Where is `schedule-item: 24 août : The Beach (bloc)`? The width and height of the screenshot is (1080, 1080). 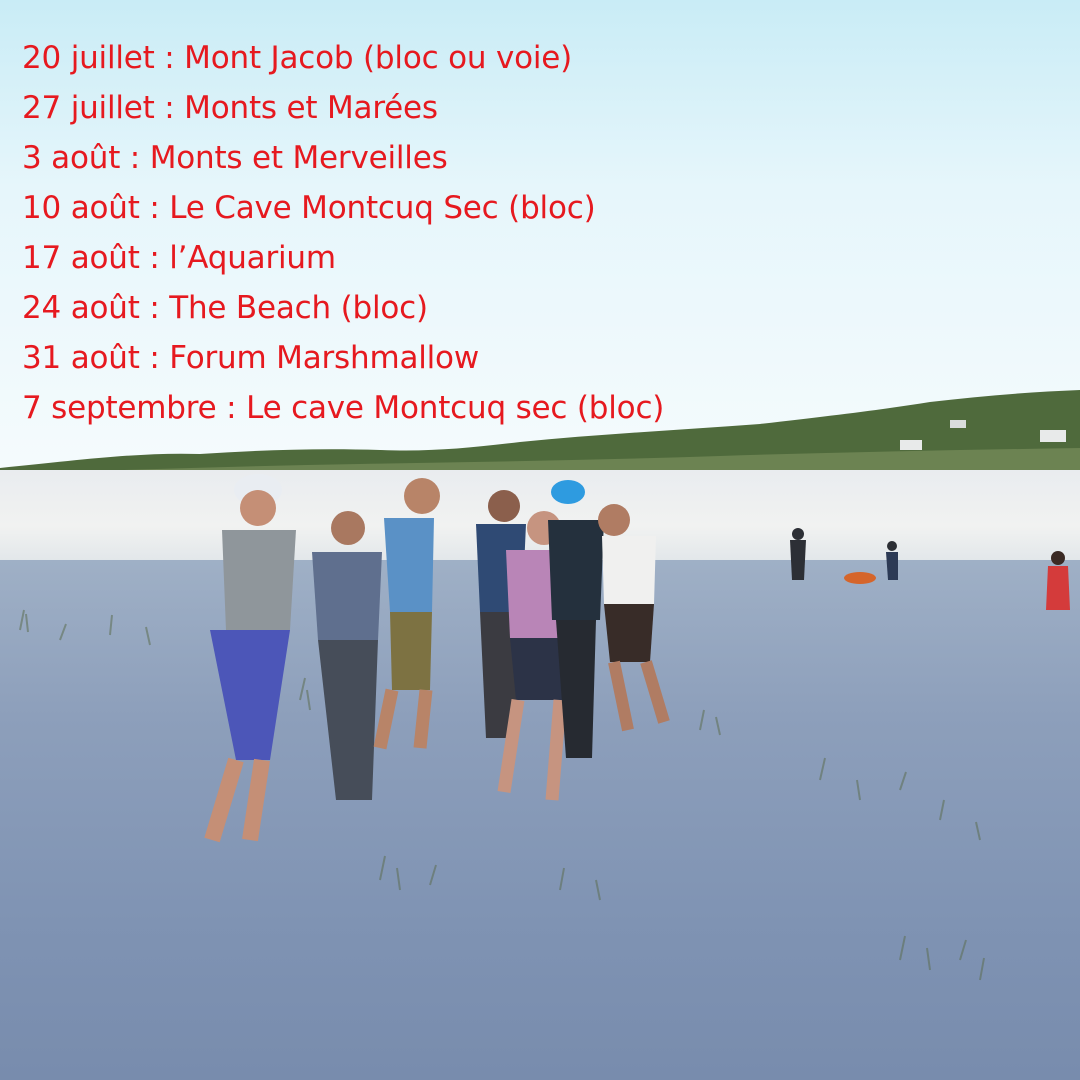 schedule-item: 24 août : The Beach (bloc) is located at coordinates (225, 308).